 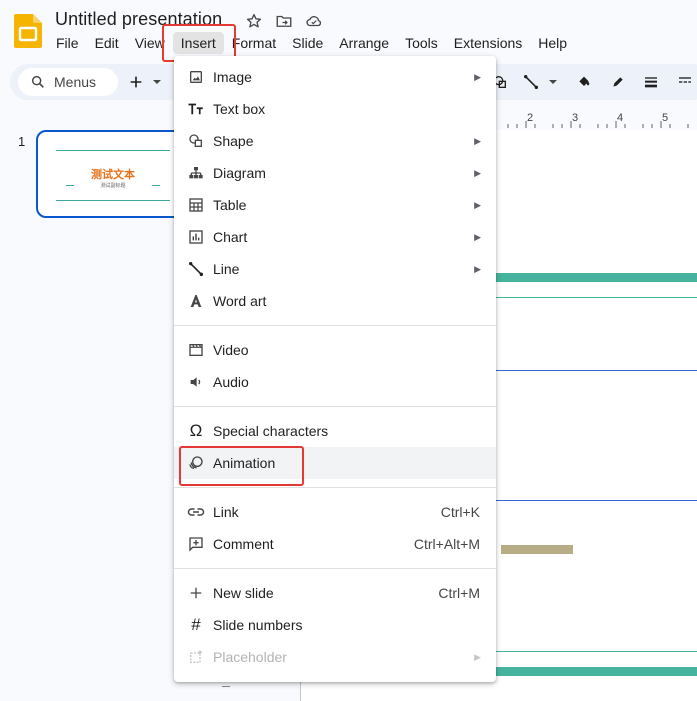 What do you see at coordinates (196, 77) in the screenshot?
I see `image-icon` at bounding box center [196, 77].